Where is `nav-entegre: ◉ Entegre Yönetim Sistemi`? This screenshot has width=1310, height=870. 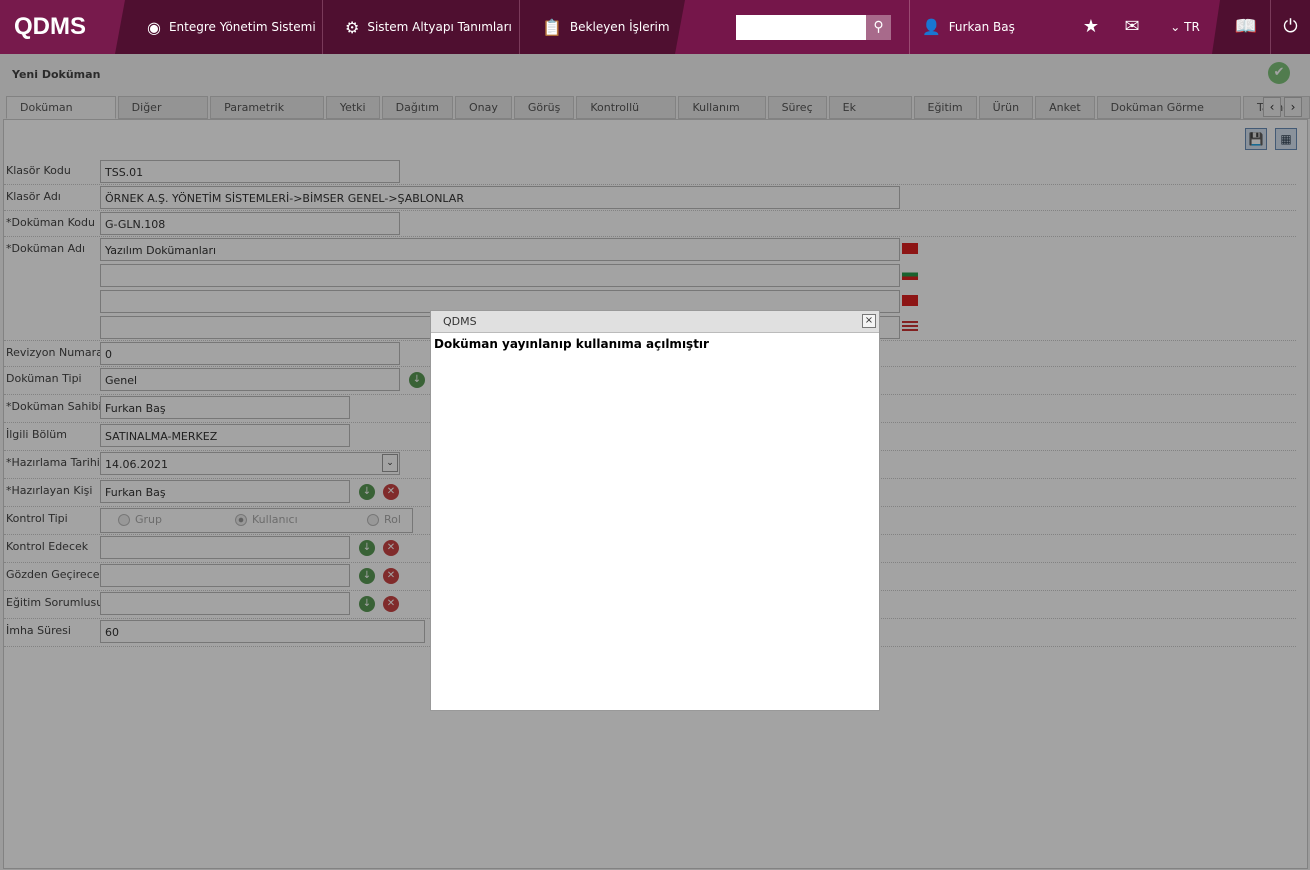 nav-entegre: ◉ Entegre Yönetim Sistemi is located at coordinates (224, 27).